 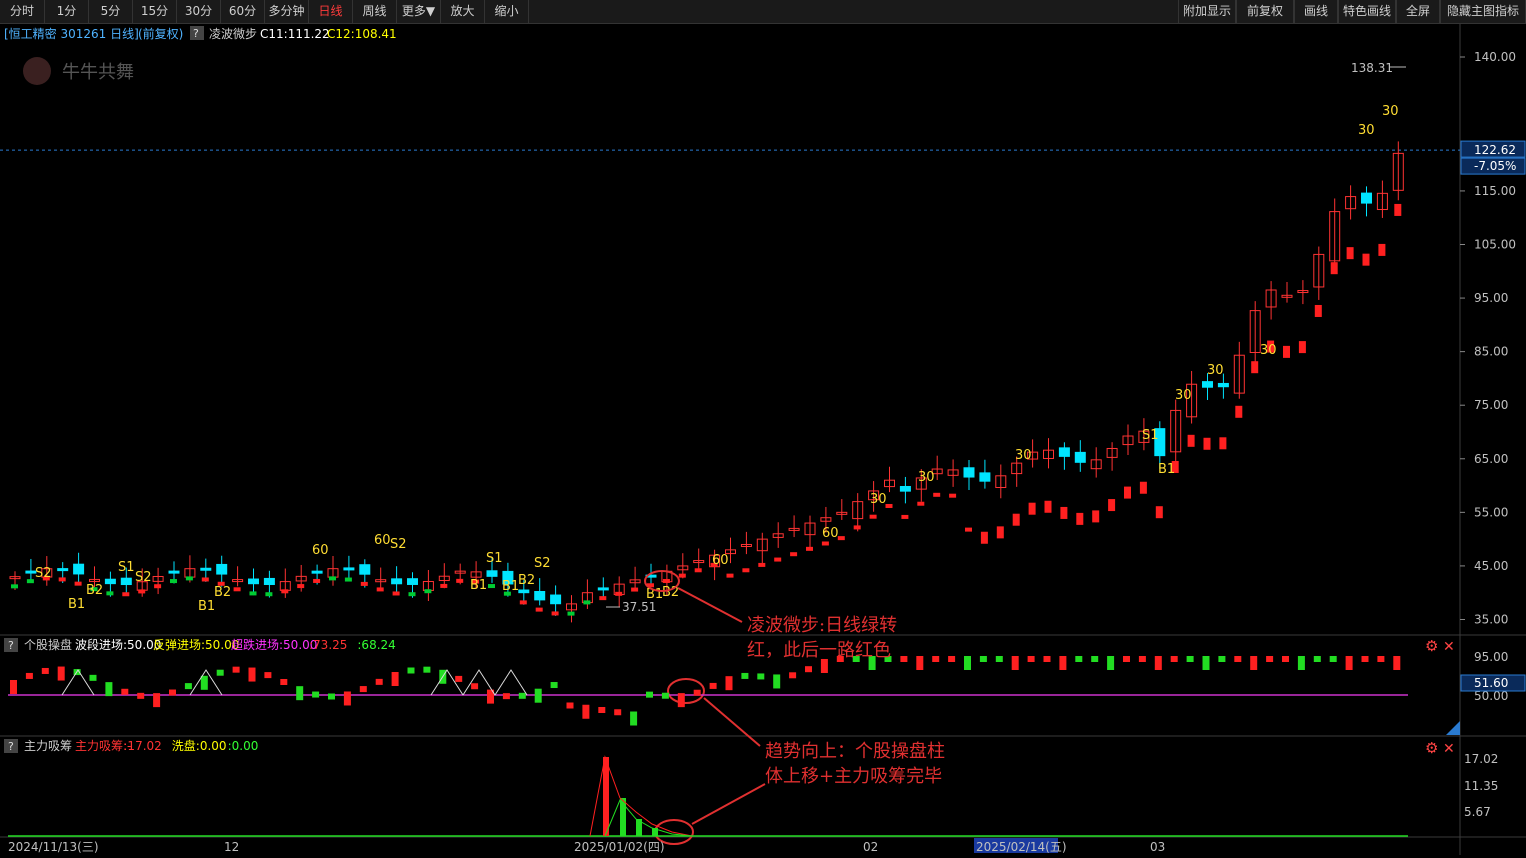 I want to click on tool-button-0: 附加显示, so click(x=1207, y=11).